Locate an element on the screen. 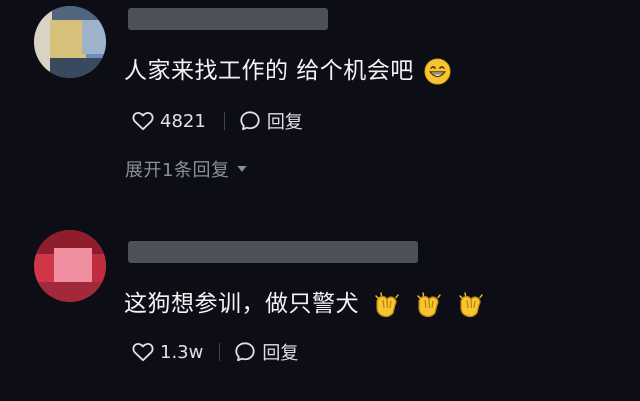 The image size is (640, 401). like-count: 4821 is located at coordinates (183, 121).